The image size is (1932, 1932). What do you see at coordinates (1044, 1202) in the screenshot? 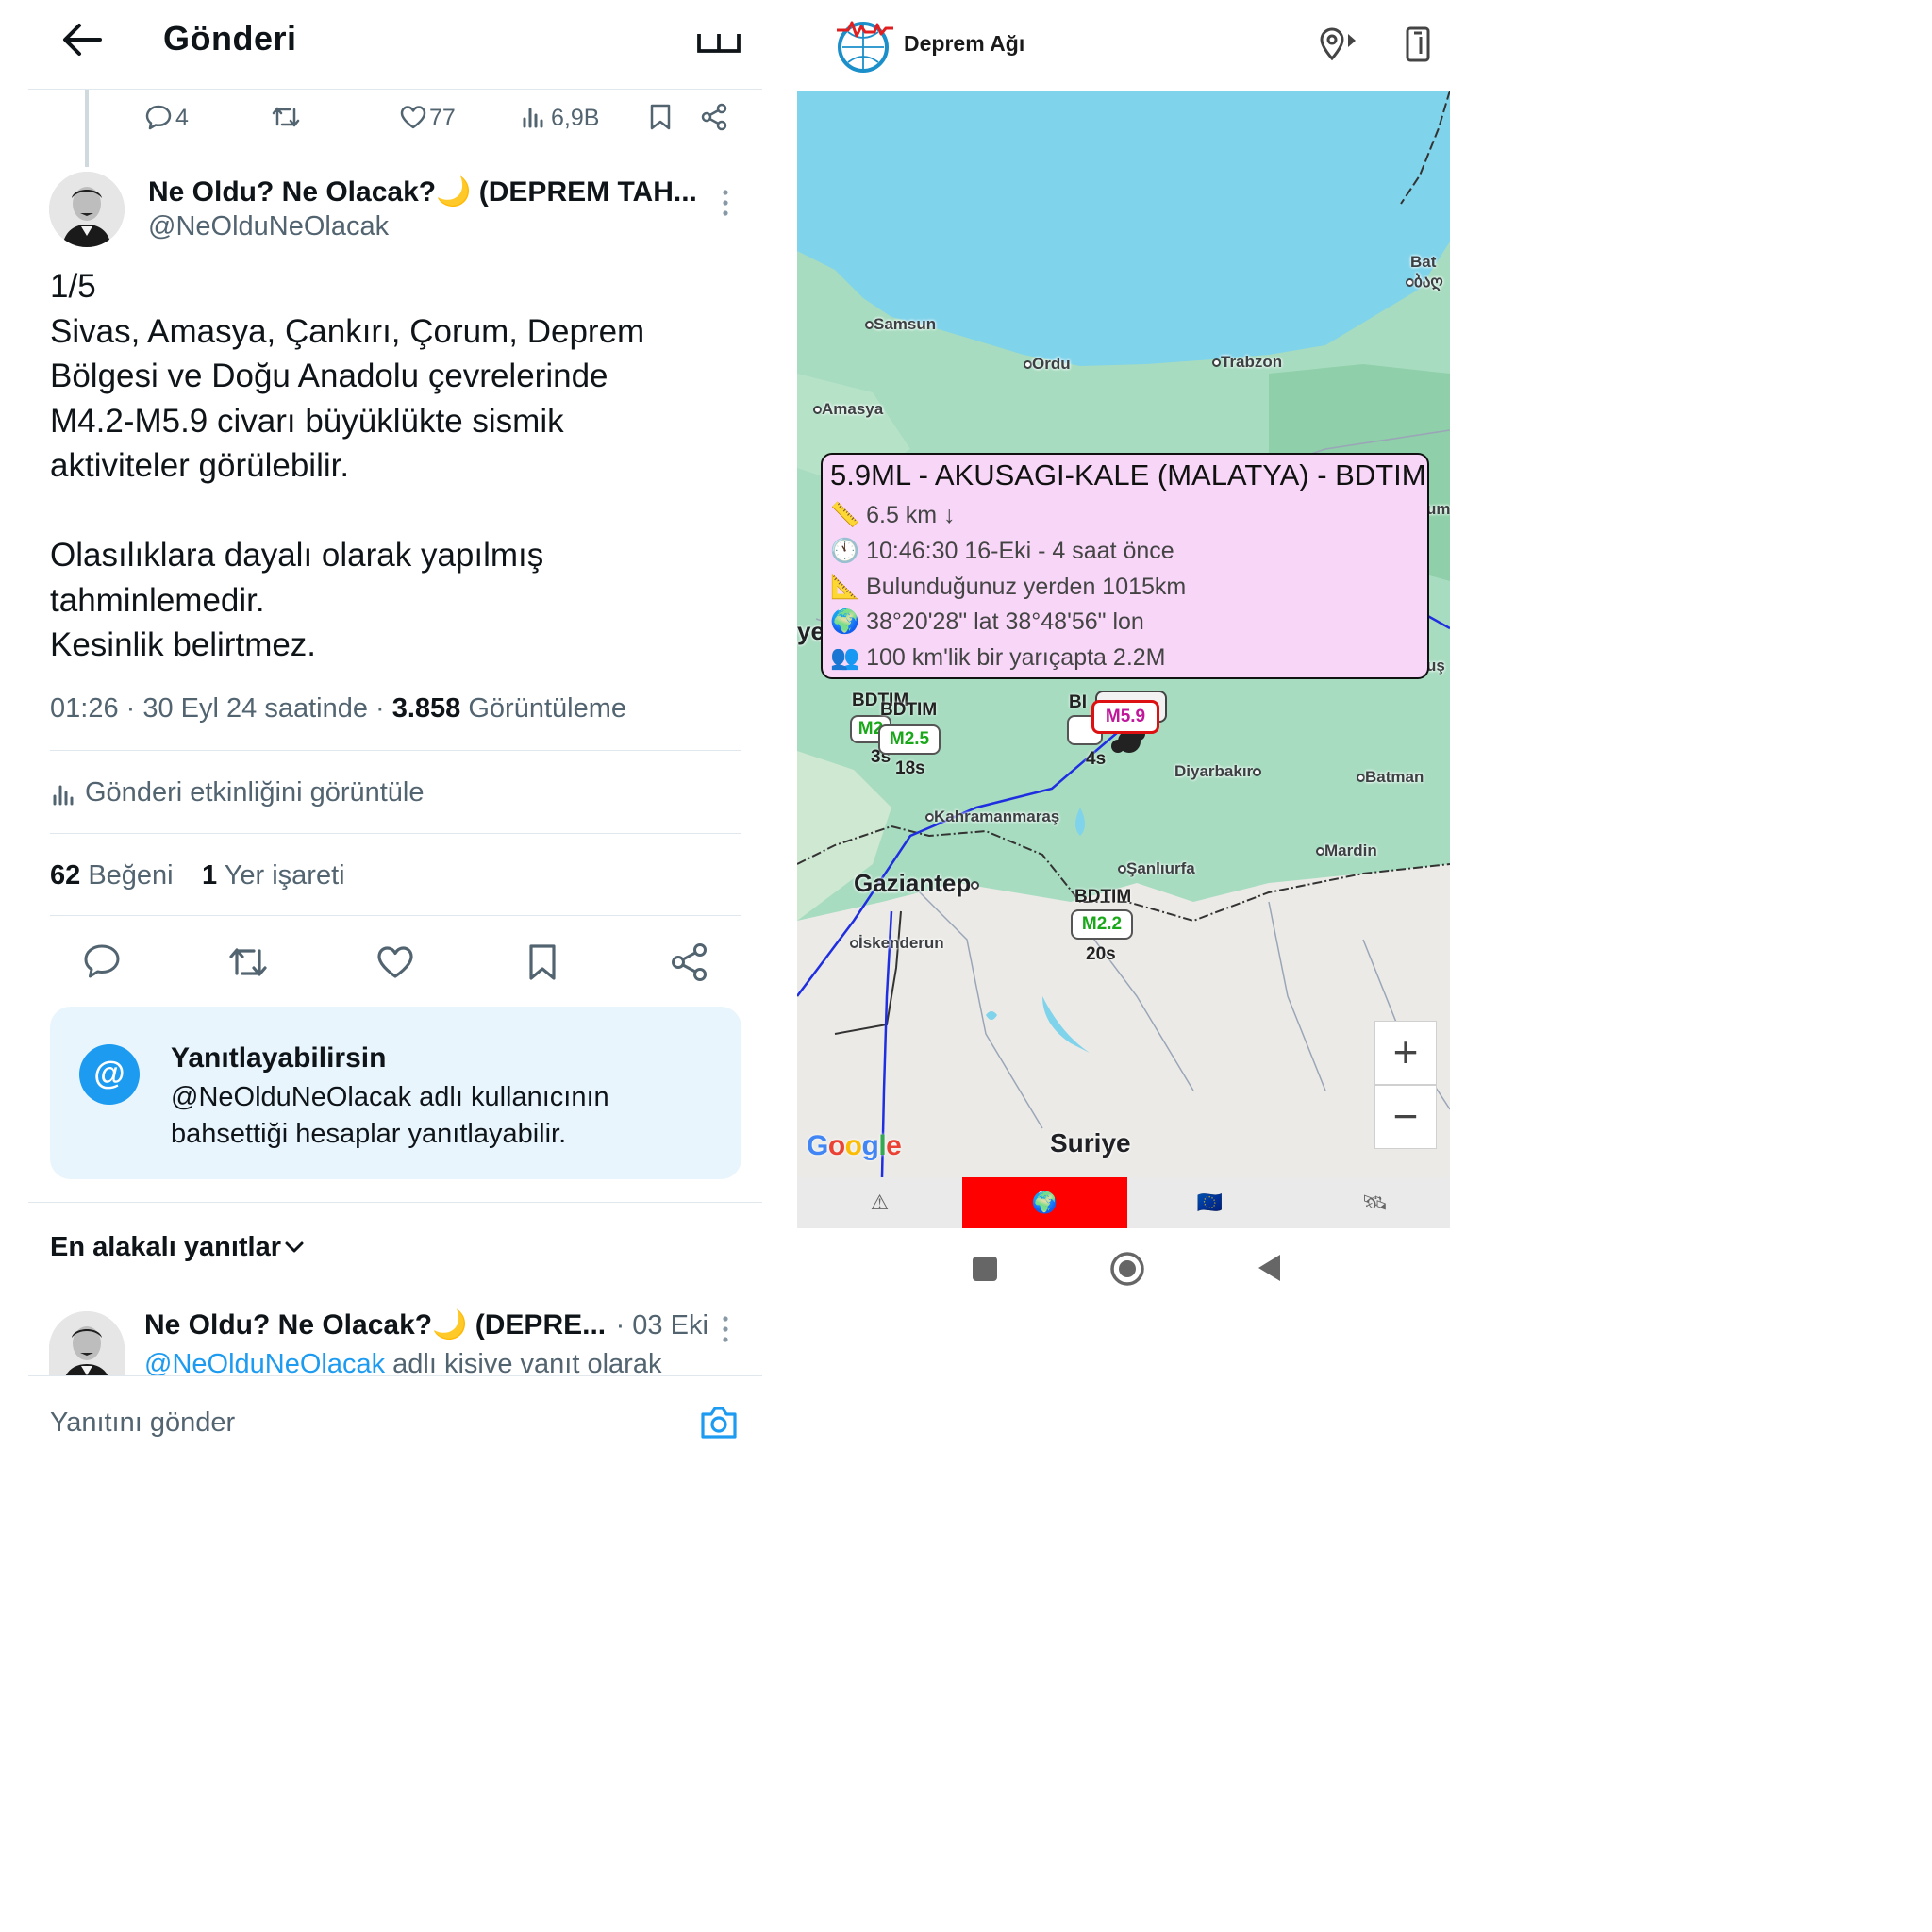
I see `tab-world-map: 🌍` at bounding box center [1044, 1202].